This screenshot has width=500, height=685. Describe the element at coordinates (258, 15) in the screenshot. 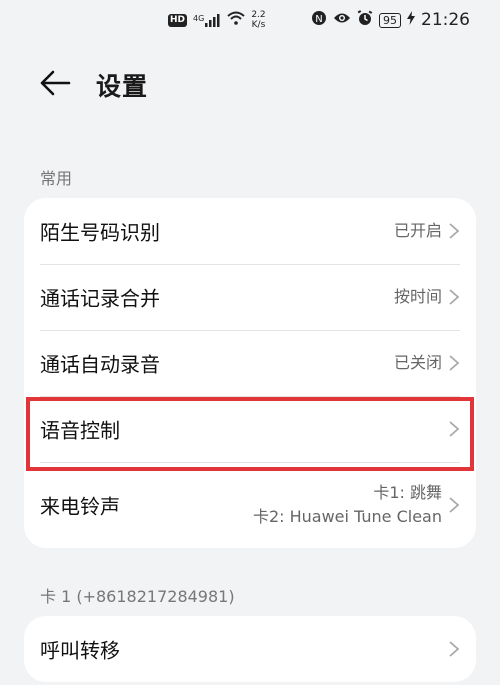

I see `speed-value: 2.2` at that location.